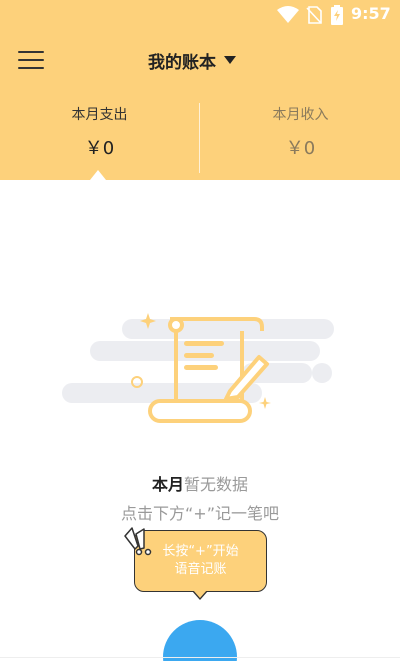 The height and width of the screenshot is (661, 400). I want to click on wifi-icon, so click(288, 14).